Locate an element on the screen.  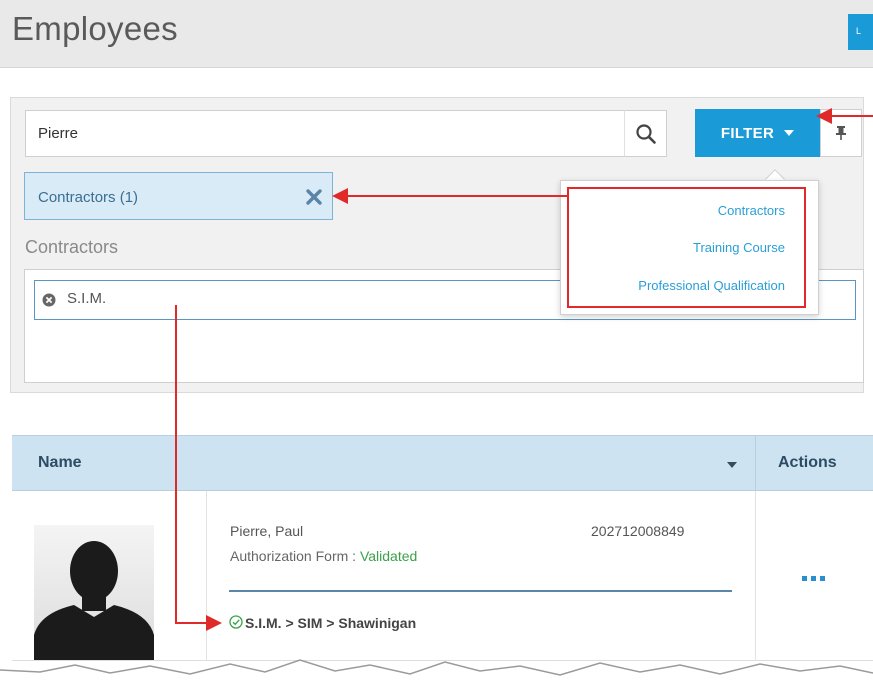
caret-down-icon is located at coordinates (789, 133).